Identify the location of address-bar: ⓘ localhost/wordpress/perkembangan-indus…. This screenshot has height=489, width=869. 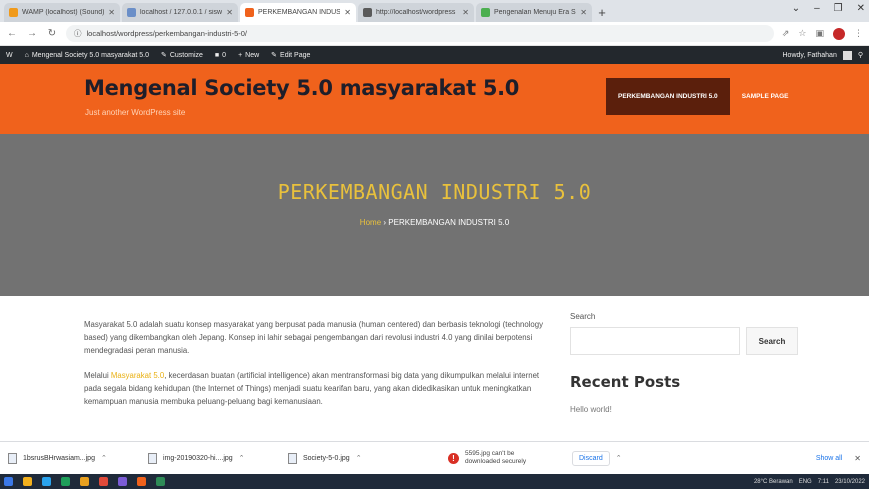
(420, 33).